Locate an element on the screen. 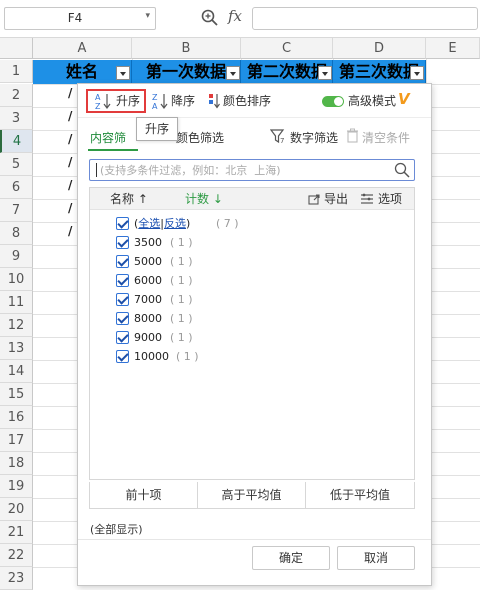 The image size is (480, 590). list-item: 5000 ( 1 ) is located at coordinates (181, 262).